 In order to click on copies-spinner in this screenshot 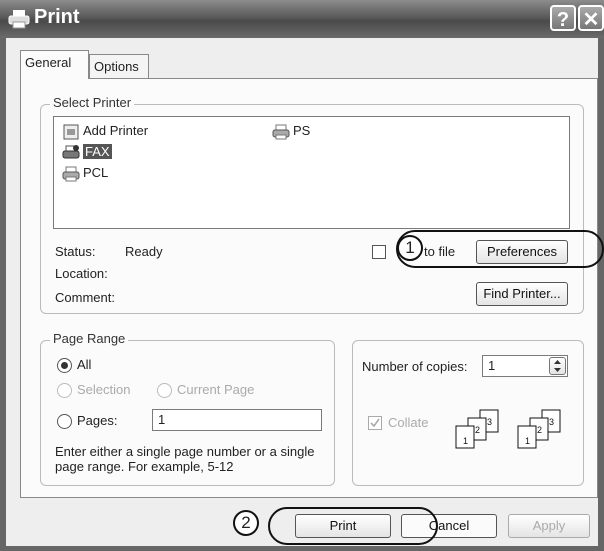, I will do `click(557, 366)`.